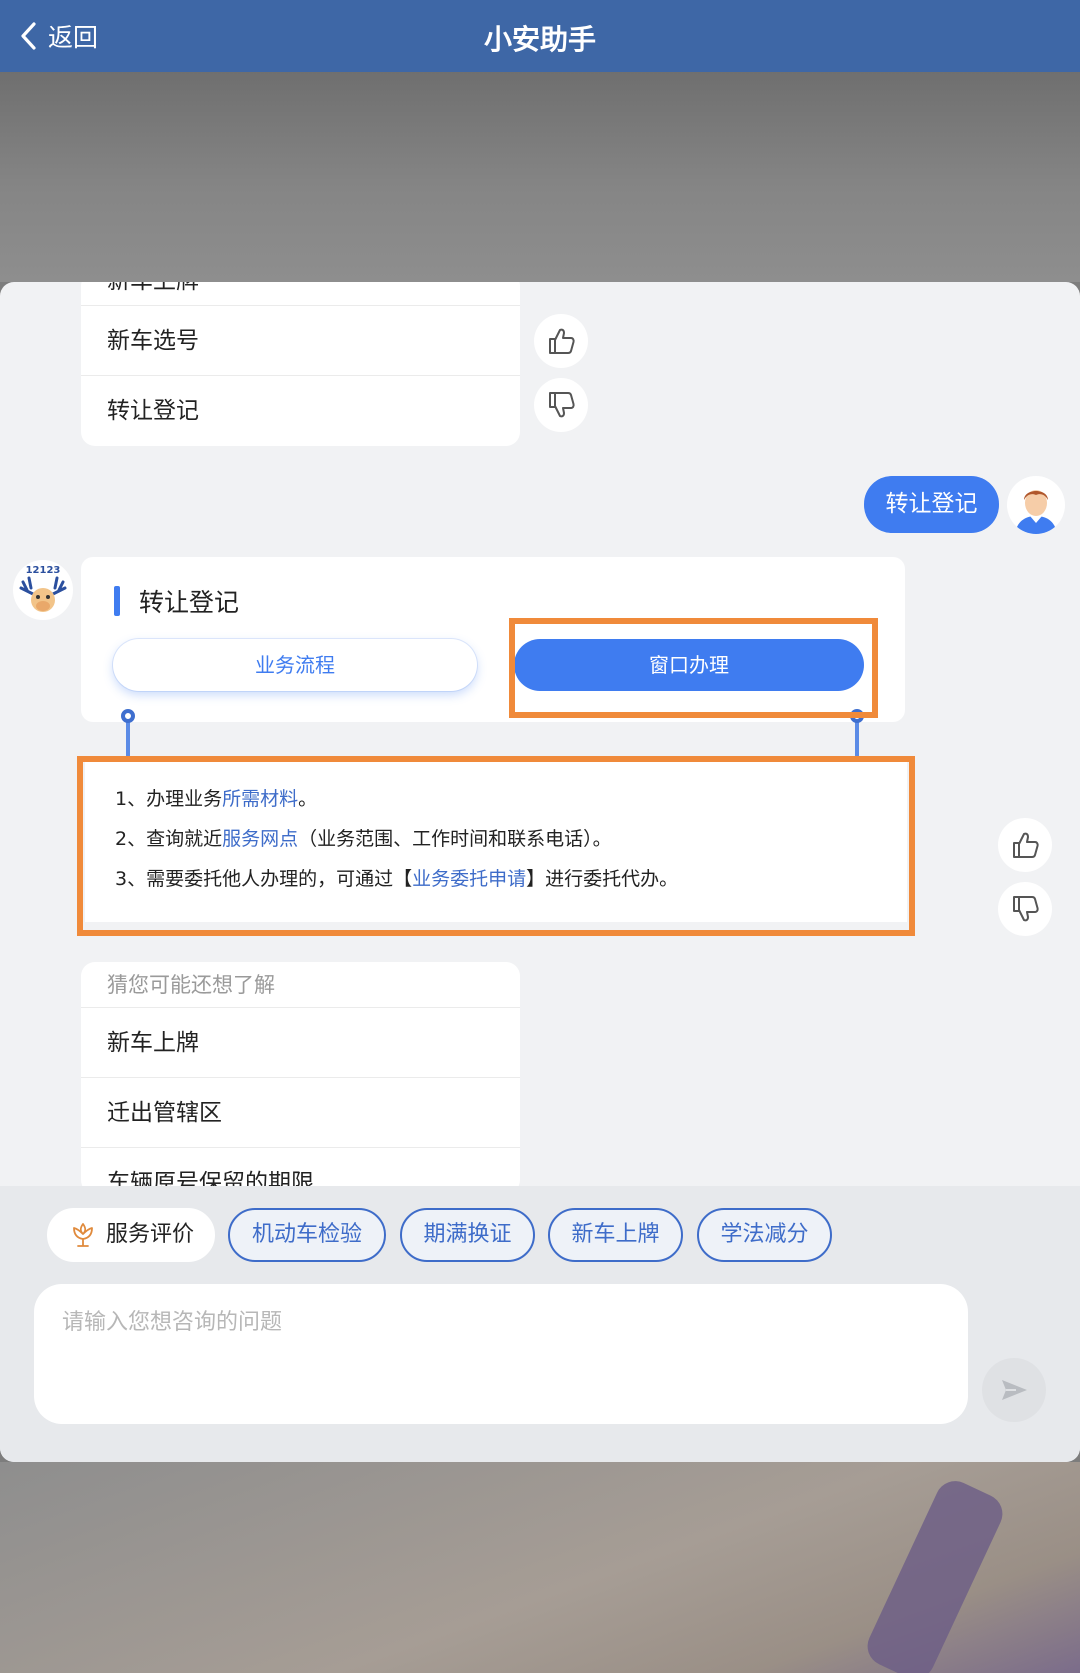 This screenshot has height=1673, width=1080. What do you see at coordinates (300, 411) in the screenshot?
I see `menu-item-transfer-registration: 转让登记` at bounding box center [300, 411].